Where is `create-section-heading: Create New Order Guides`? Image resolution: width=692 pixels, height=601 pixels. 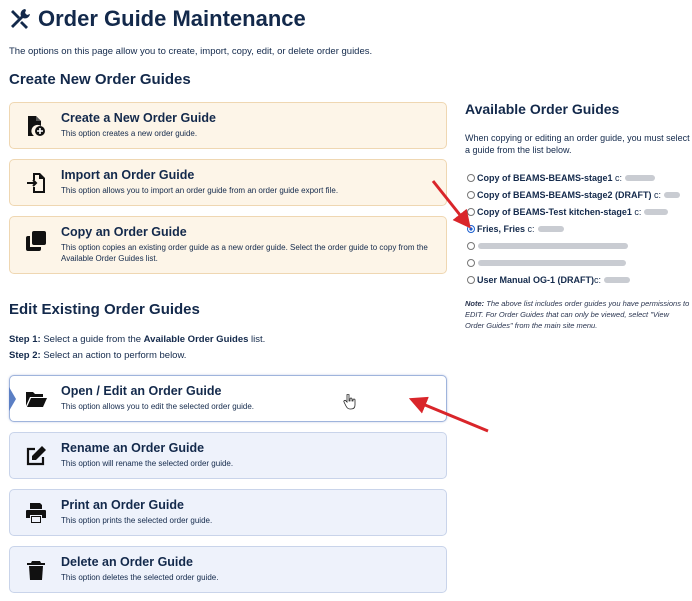
create-section-heading: Create New Order Guides is located at coordinates (100, 79).